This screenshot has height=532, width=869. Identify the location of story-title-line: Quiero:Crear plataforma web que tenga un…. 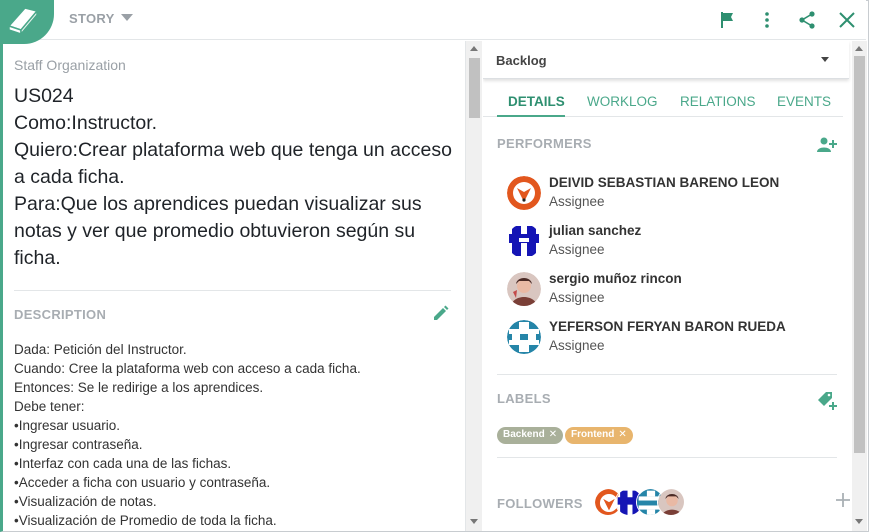
(233, 163).